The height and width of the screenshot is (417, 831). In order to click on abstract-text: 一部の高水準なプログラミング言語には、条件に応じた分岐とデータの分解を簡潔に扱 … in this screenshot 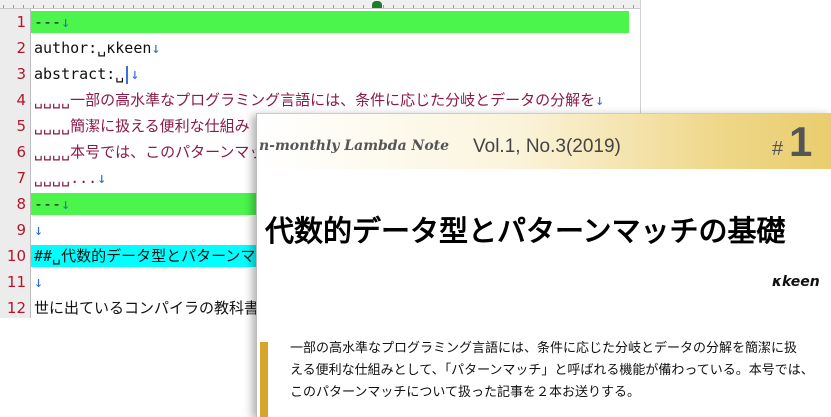, I will do `click(552, 371)`.